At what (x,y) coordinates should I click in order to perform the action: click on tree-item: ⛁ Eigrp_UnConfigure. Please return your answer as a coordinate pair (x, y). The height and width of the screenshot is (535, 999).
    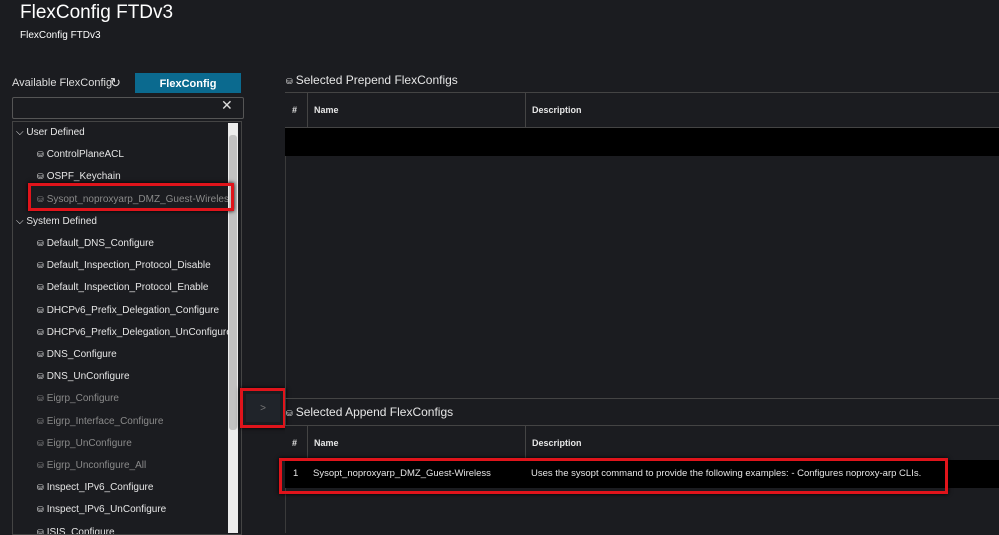
    Looking at the image, I should click on (84, 443).